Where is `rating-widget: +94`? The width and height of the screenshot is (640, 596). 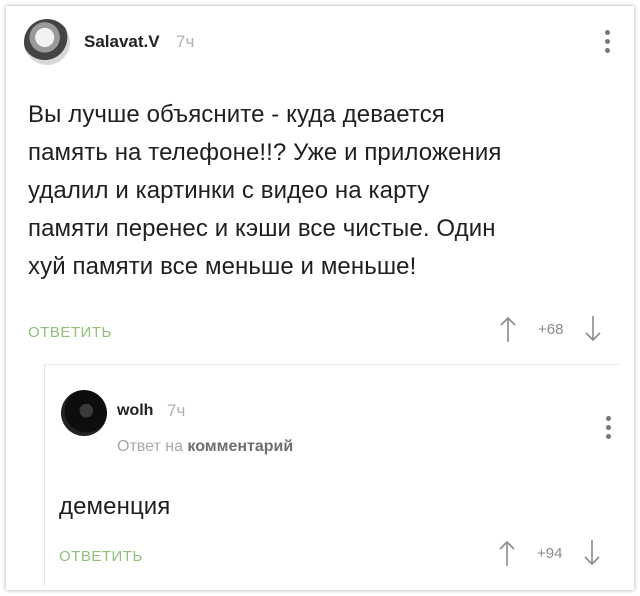
rating-widget: +94 is located at coordinates (550, 553).